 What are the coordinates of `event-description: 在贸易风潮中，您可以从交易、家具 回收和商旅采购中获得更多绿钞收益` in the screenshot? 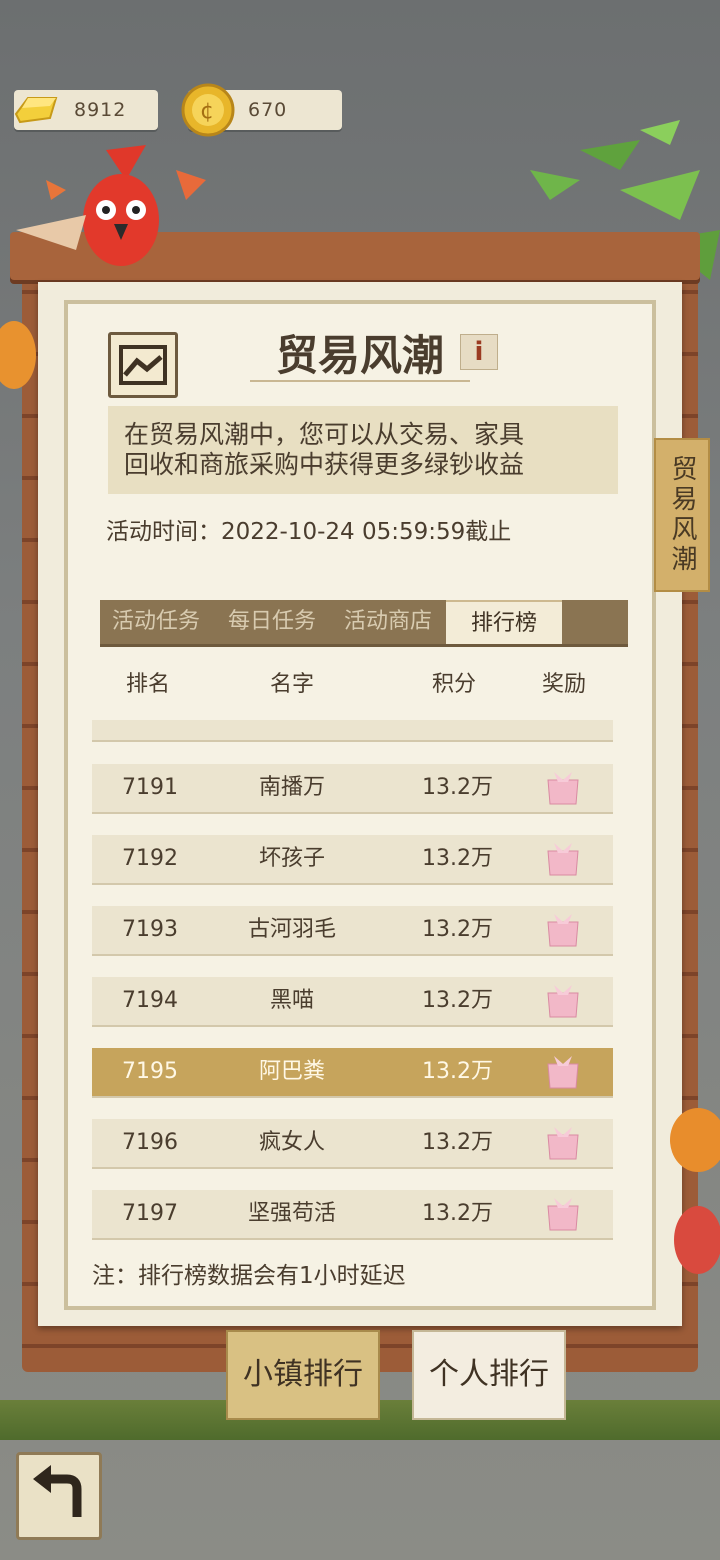 It's located at (363, 450).